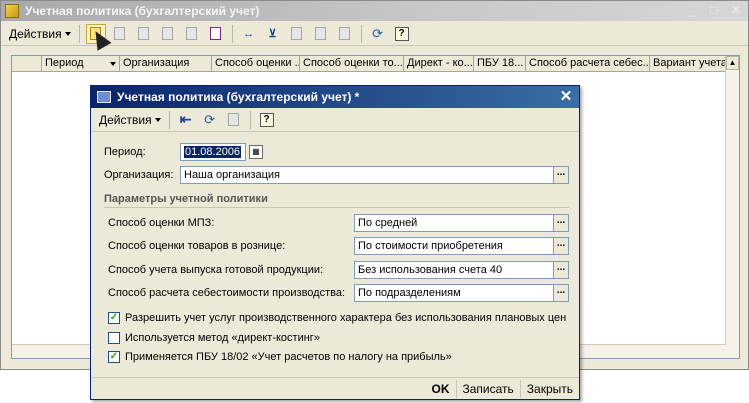  I want to click on back-arrow-icon: ⇤, so click(185, 119).